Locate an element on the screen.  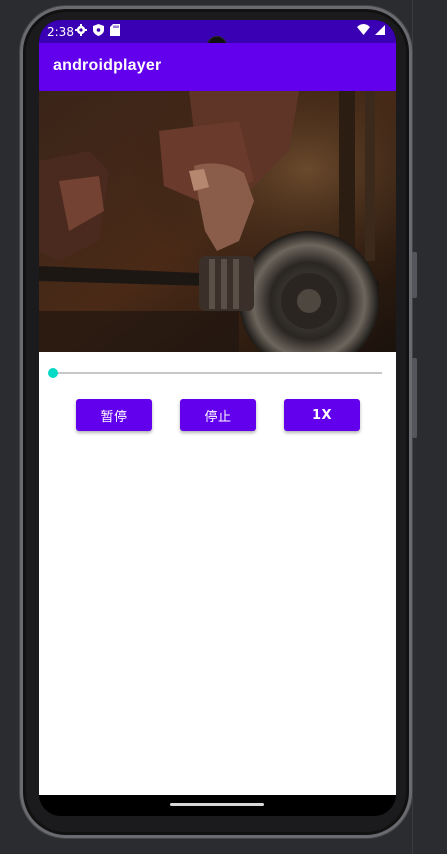
gear-icon is located at coordinates (81, 30).